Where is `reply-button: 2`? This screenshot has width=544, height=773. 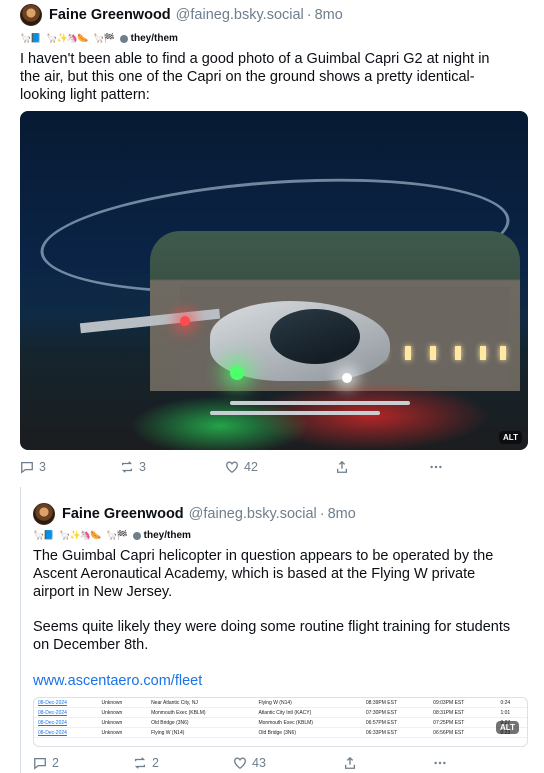 reply-button: 2 is located at coordinates (83, 763).